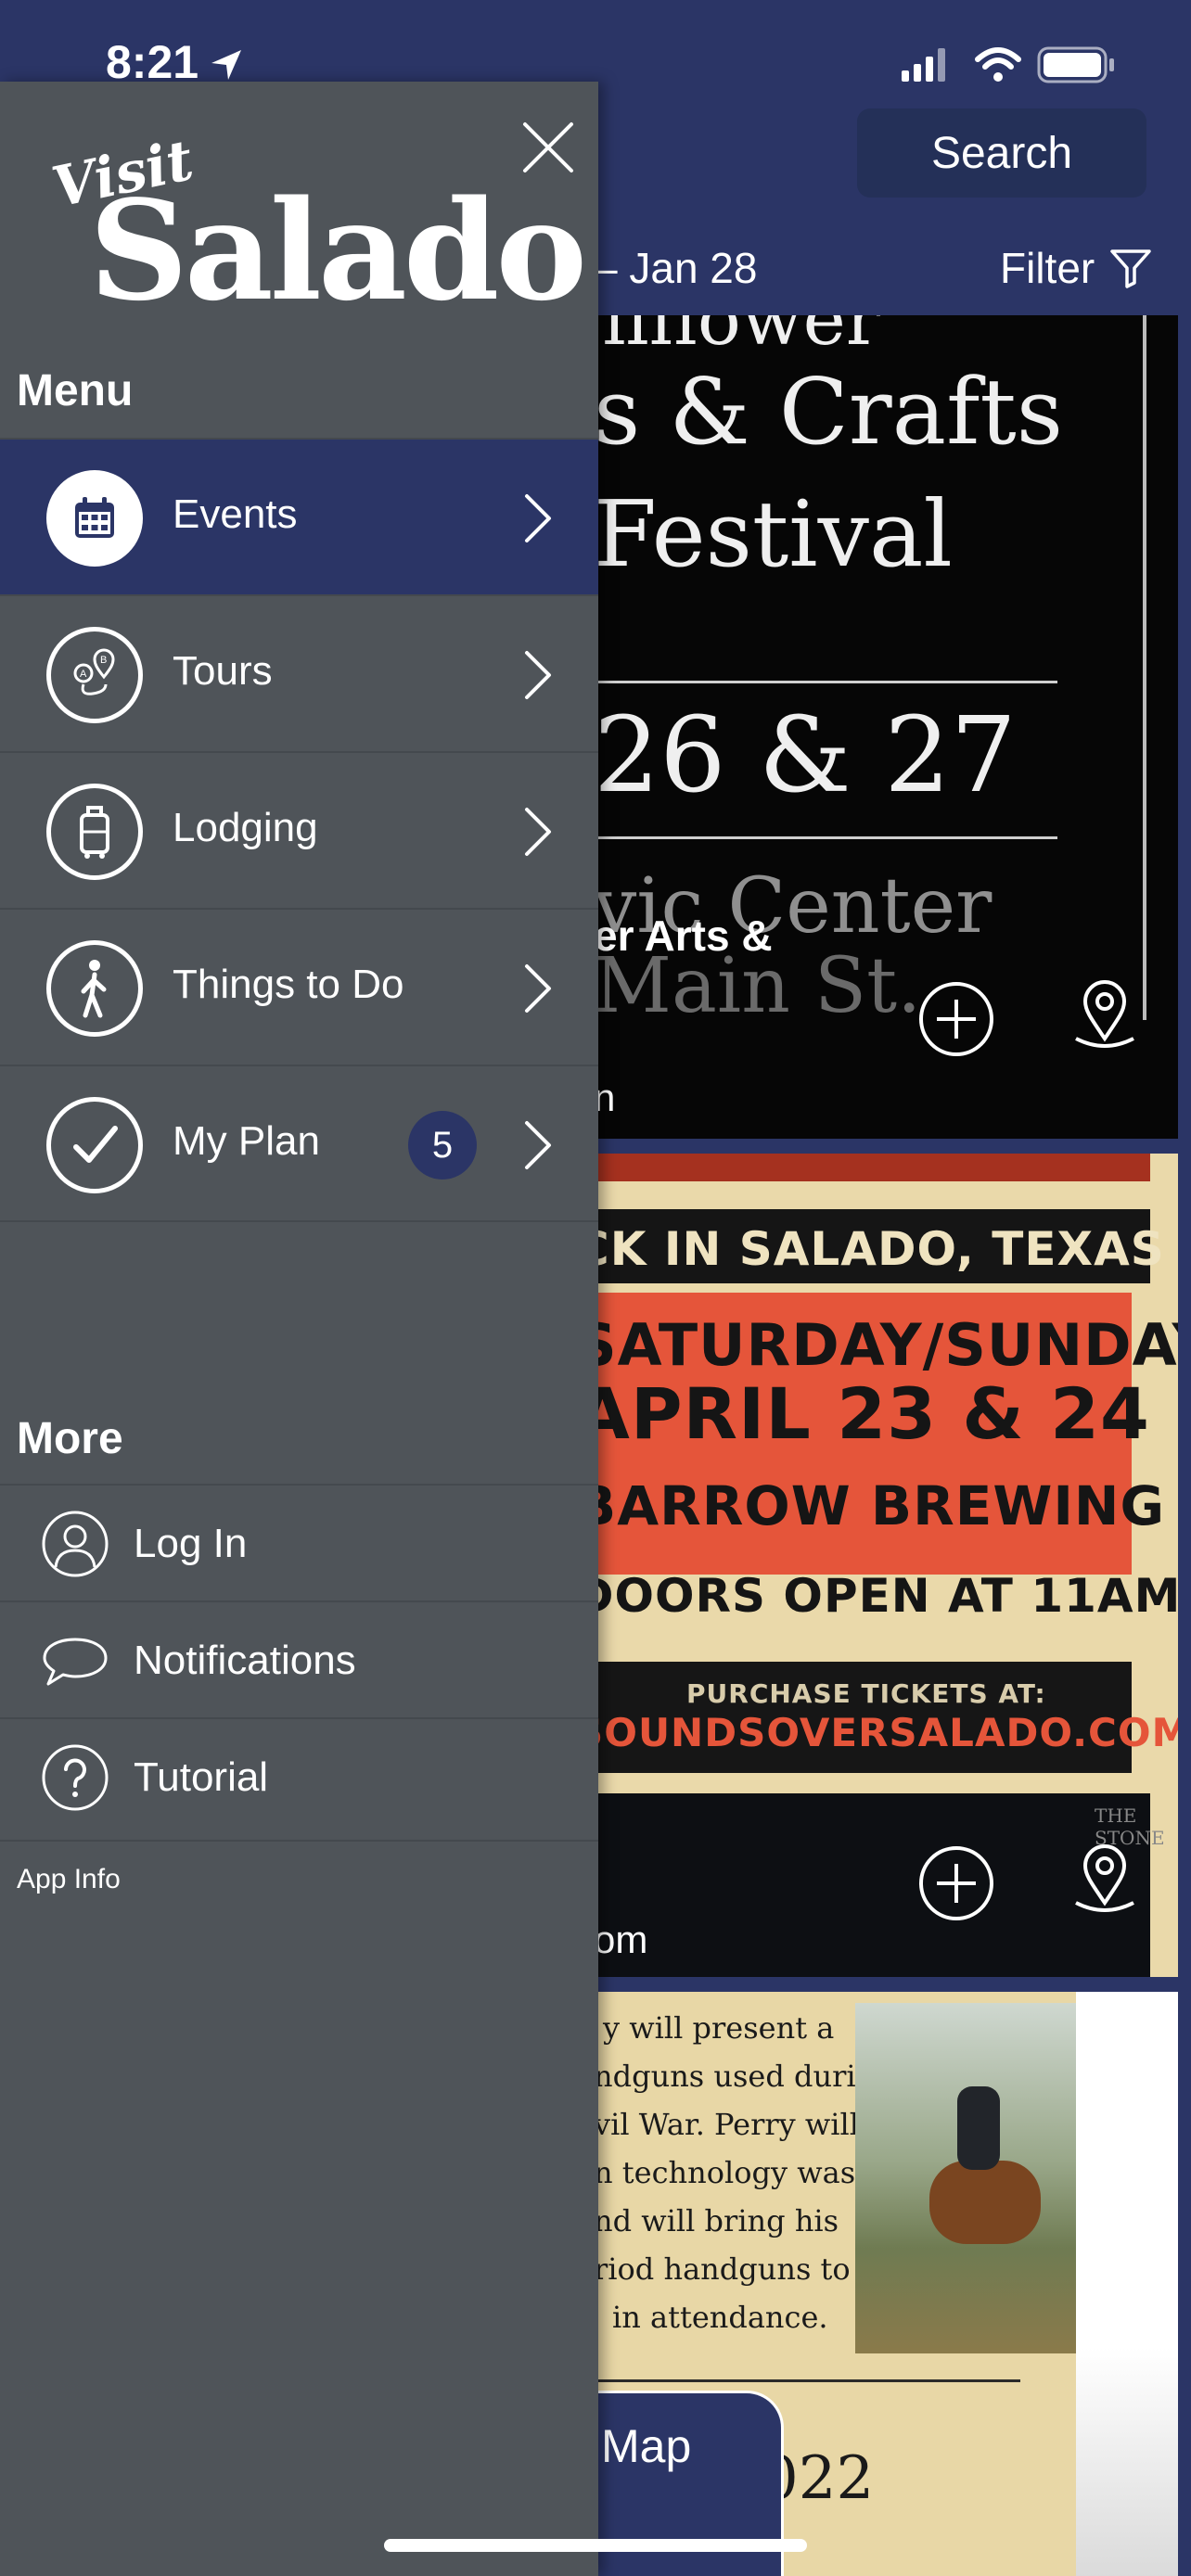 Image resolution: width=1191 pixels, height=2576 pixels. Describe the element at coordinates (299, 1542) in the screenshot. I see `more-item-log-in: Log In` at that location.